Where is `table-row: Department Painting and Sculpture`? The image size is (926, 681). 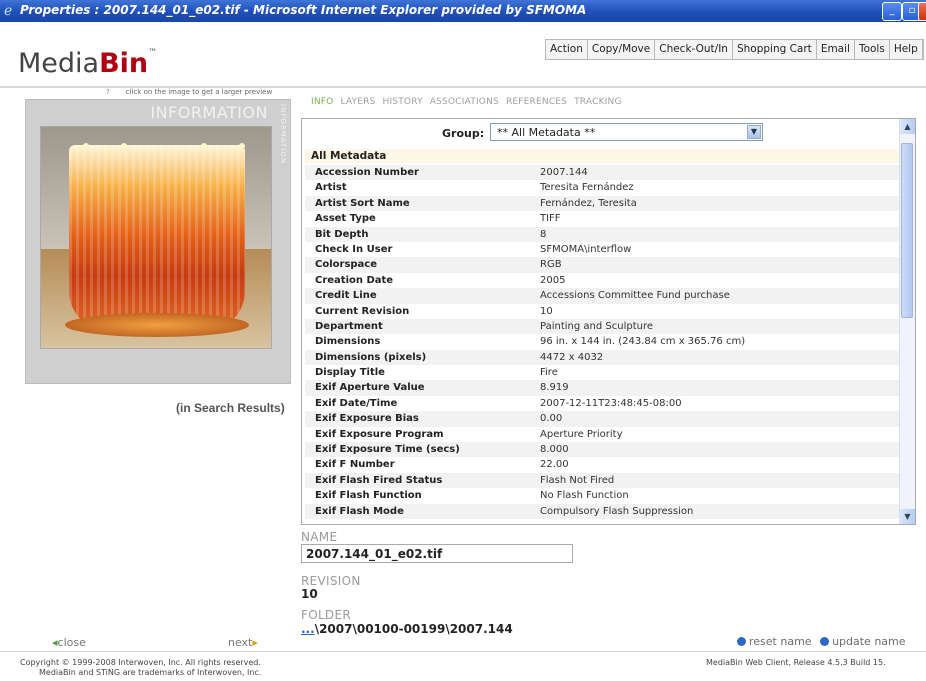 table-row: Department Painting and Sculpture is located at coordinates (602, 326).